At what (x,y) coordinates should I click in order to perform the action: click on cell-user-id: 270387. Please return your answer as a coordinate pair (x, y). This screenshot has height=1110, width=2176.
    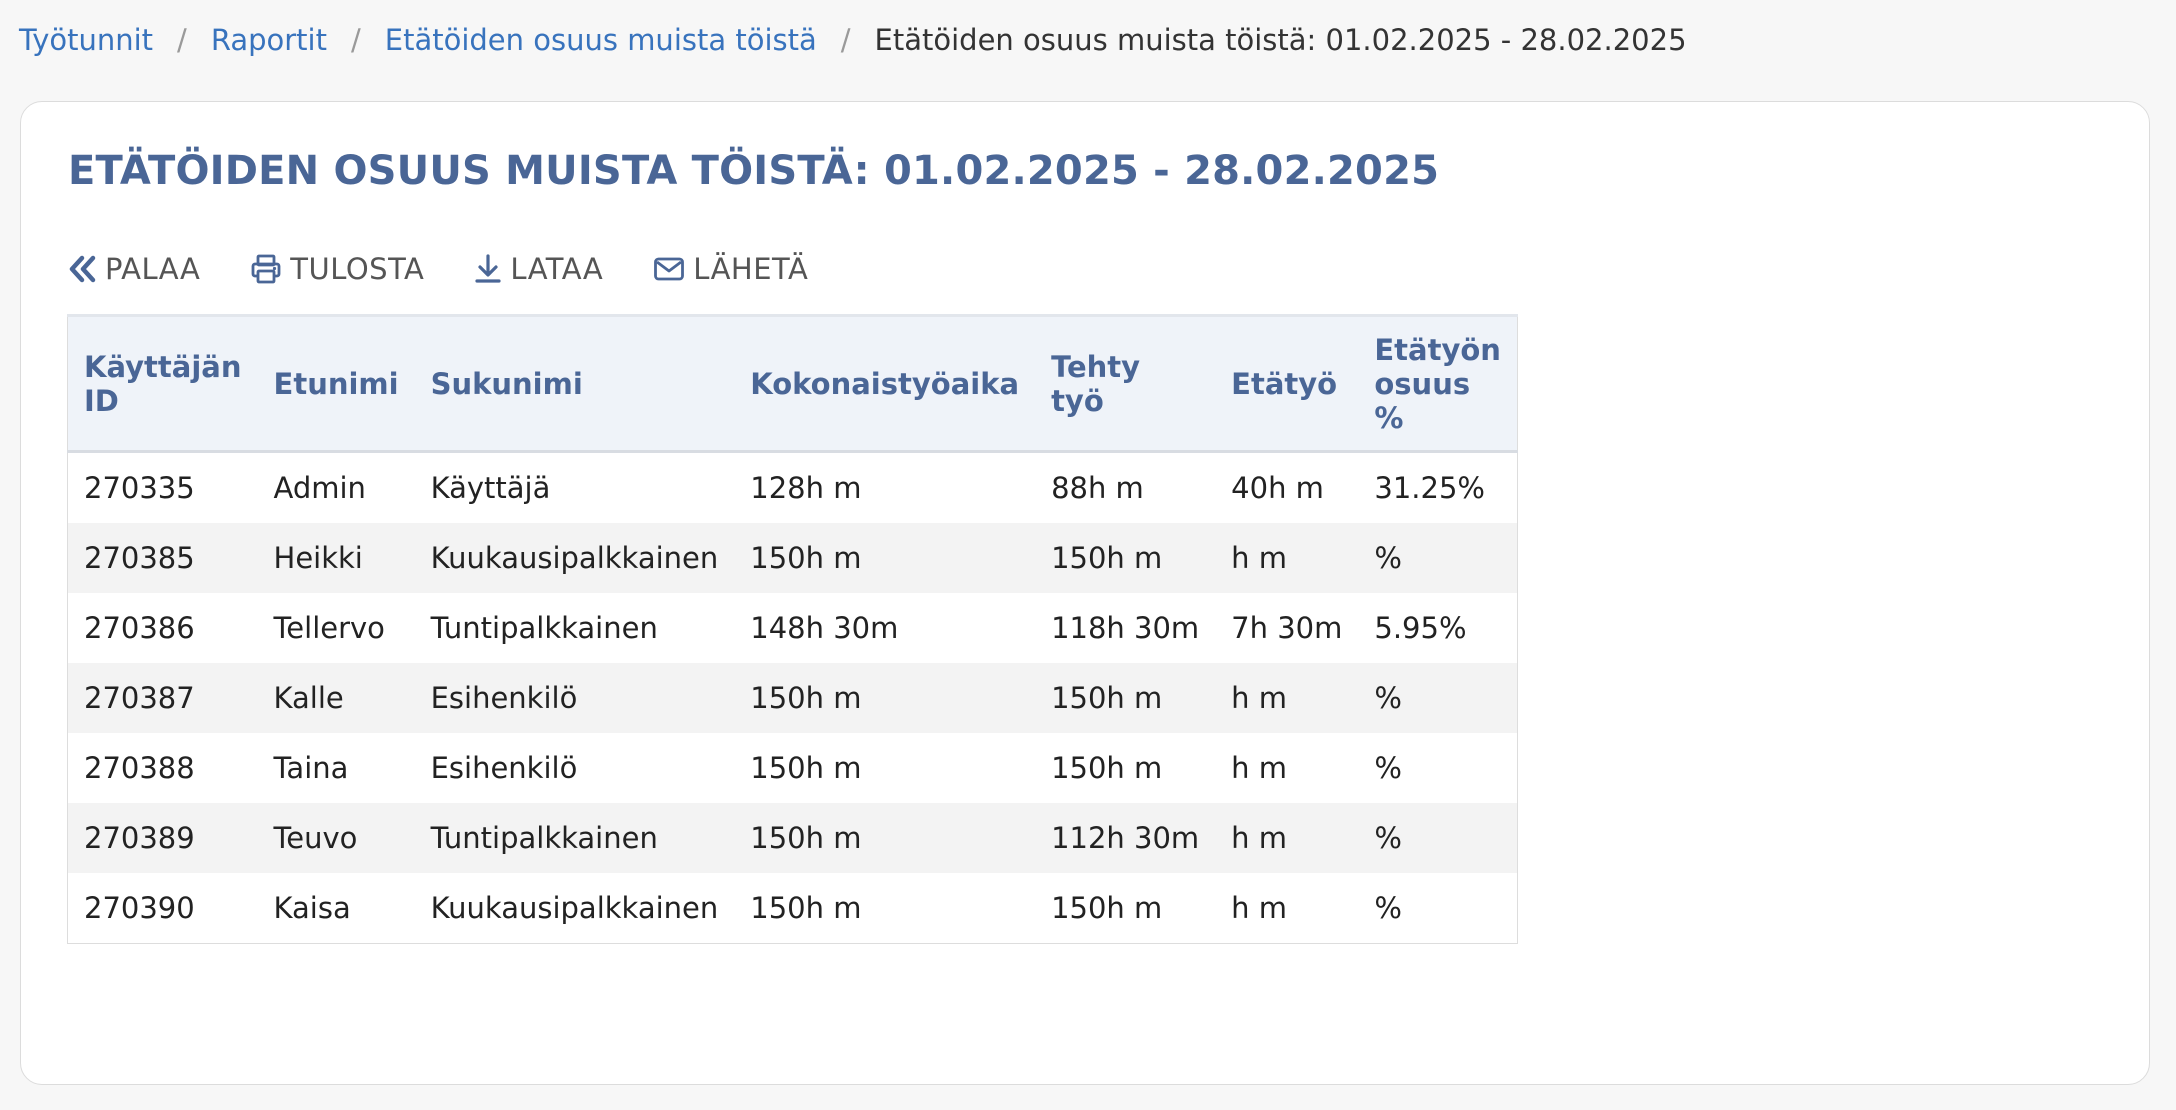
    Looking at the image, I should click on (139, 698).